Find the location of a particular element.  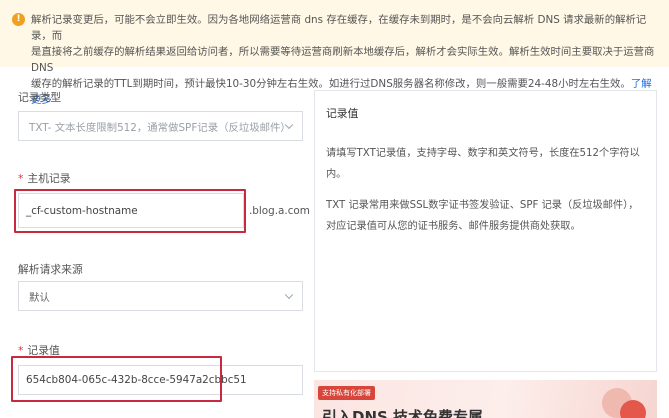

domain-suffix: .blog.a.com is located at coordinates (279, 211).